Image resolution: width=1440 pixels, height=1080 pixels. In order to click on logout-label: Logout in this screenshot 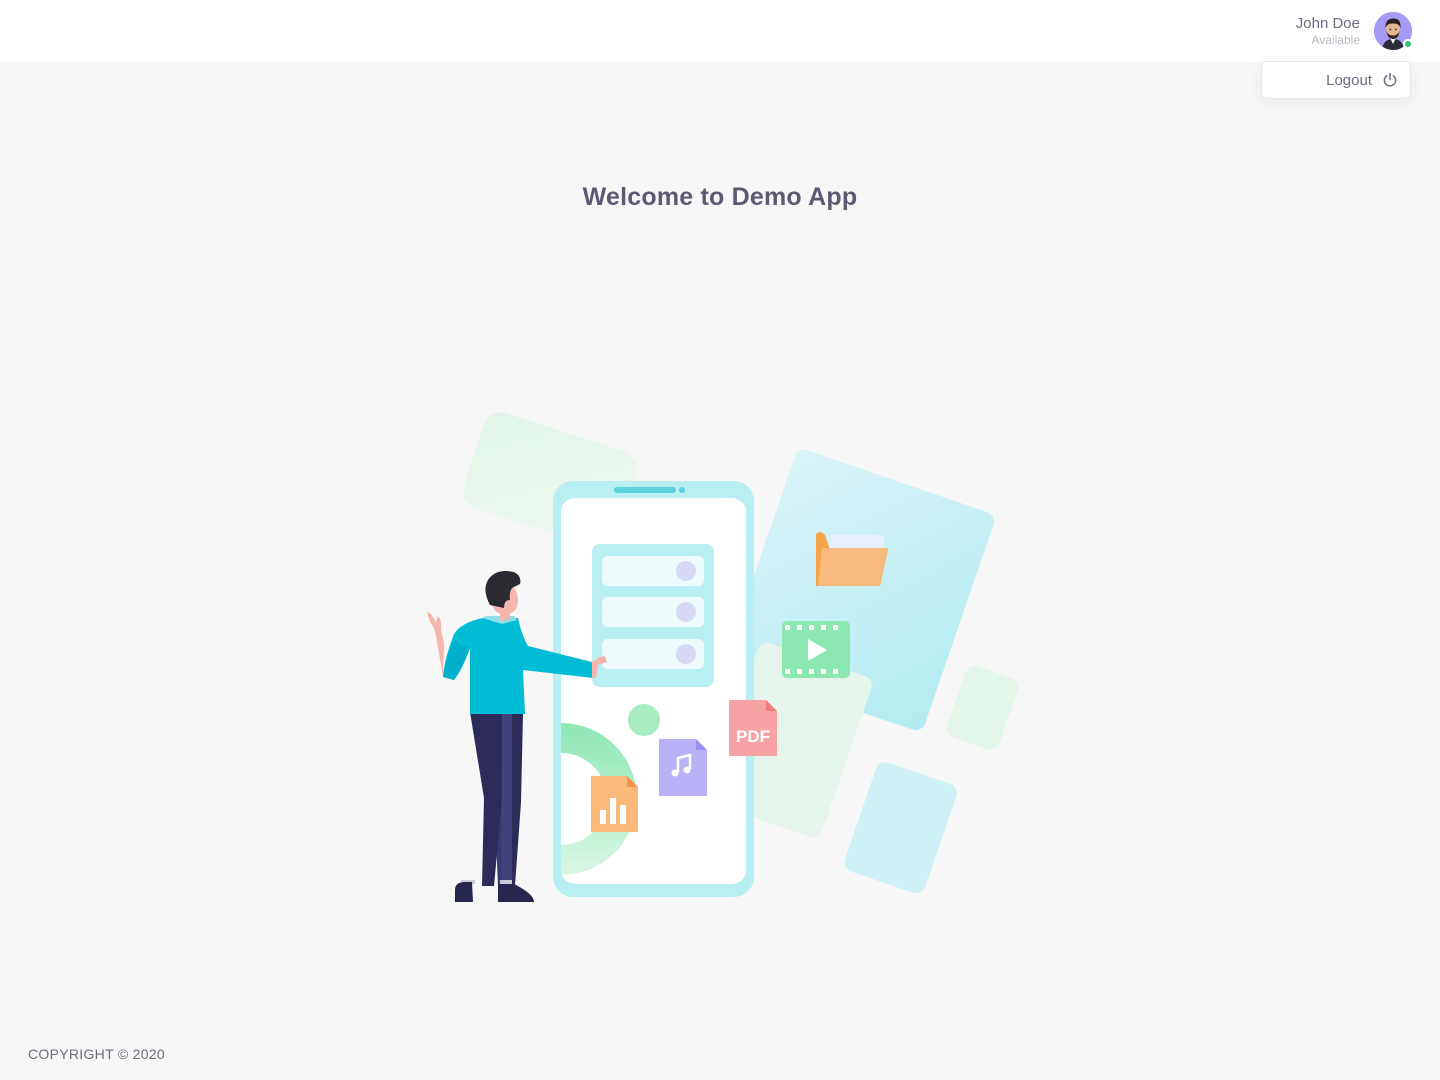, I will do `click(1349, 80)`.